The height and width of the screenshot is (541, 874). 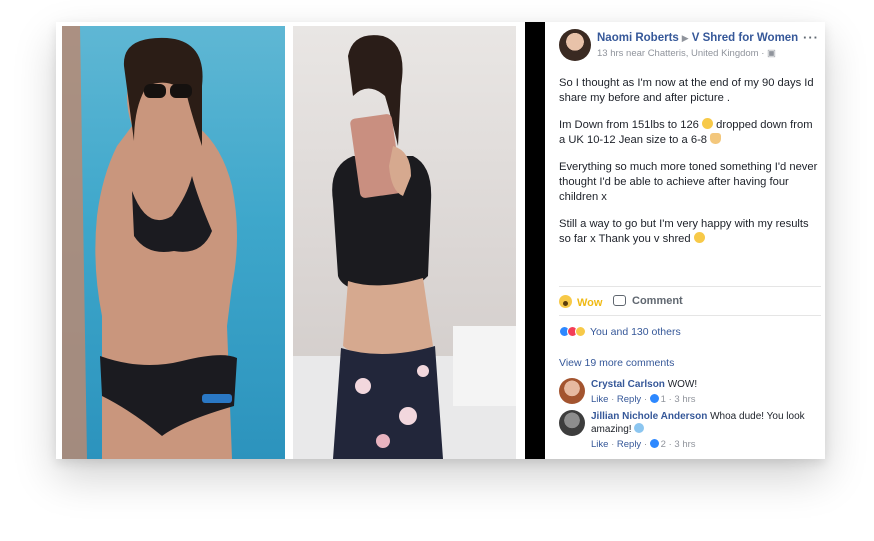 I want to click on group-name: V Shred for Women, so click(x=745, y=38).